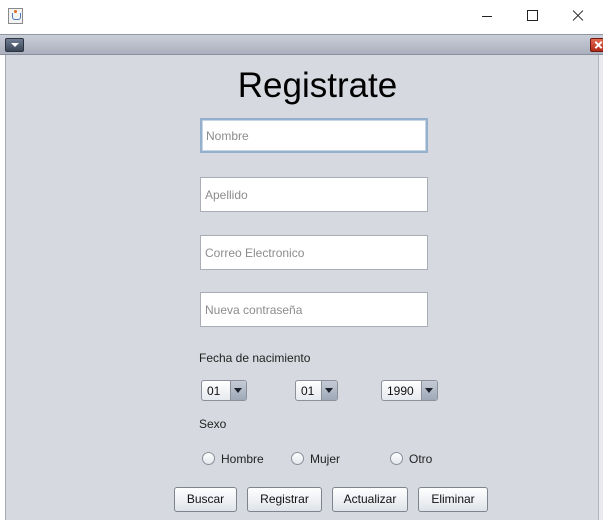 The image size is (603, 520). Describe the element at coordinates (314, 309) in the screenshot. I see `password-field` at that location.